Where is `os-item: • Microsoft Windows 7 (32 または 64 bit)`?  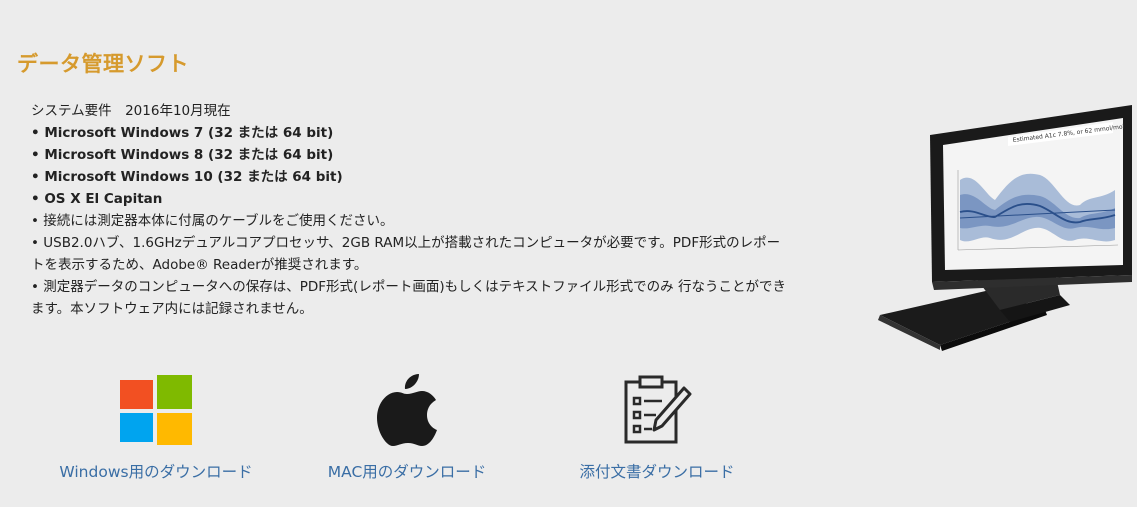
os-item: • Microsoft Windows 7 (32 または 64 bit) is located at coordinates (182, 133).